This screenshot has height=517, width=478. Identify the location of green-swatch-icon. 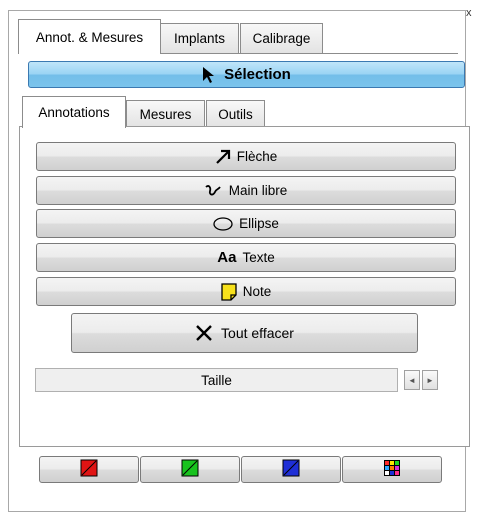
(190, 469).